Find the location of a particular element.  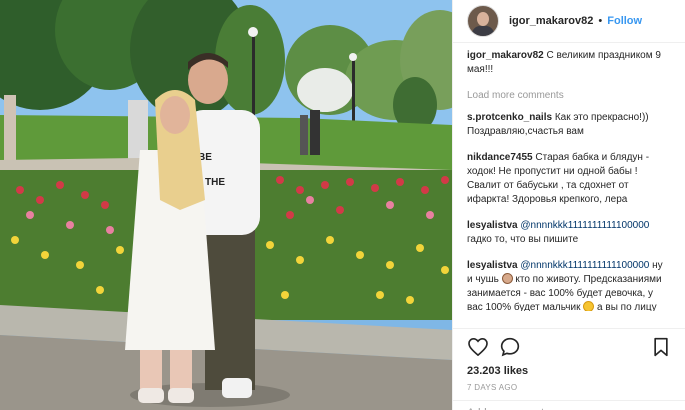

post-time: 7 DAYS AGO is located at coordinates (492, 387).